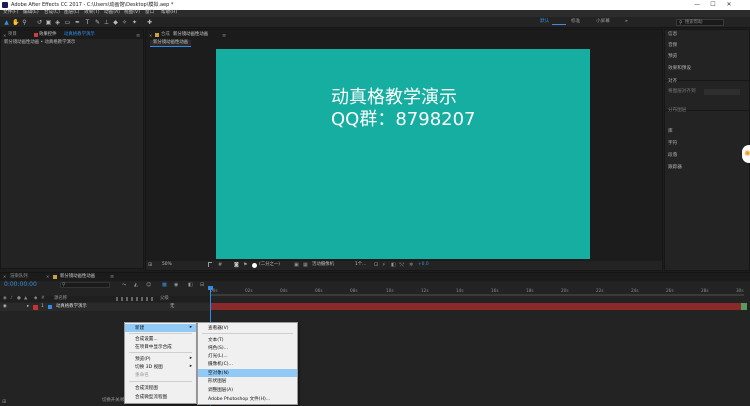  Describe the element at coordinates (672, 57) in the screenshot. I see `panel-preview: 预览` at that location.